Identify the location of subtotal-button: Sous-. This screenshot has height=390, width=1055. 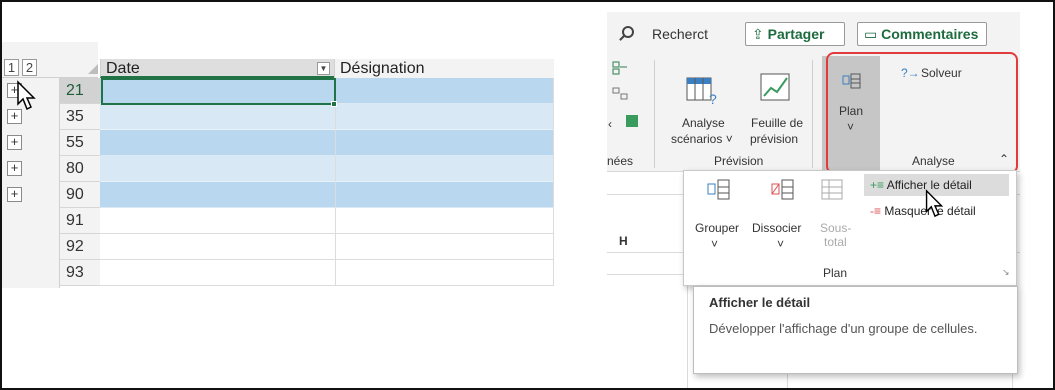
(835, 228).